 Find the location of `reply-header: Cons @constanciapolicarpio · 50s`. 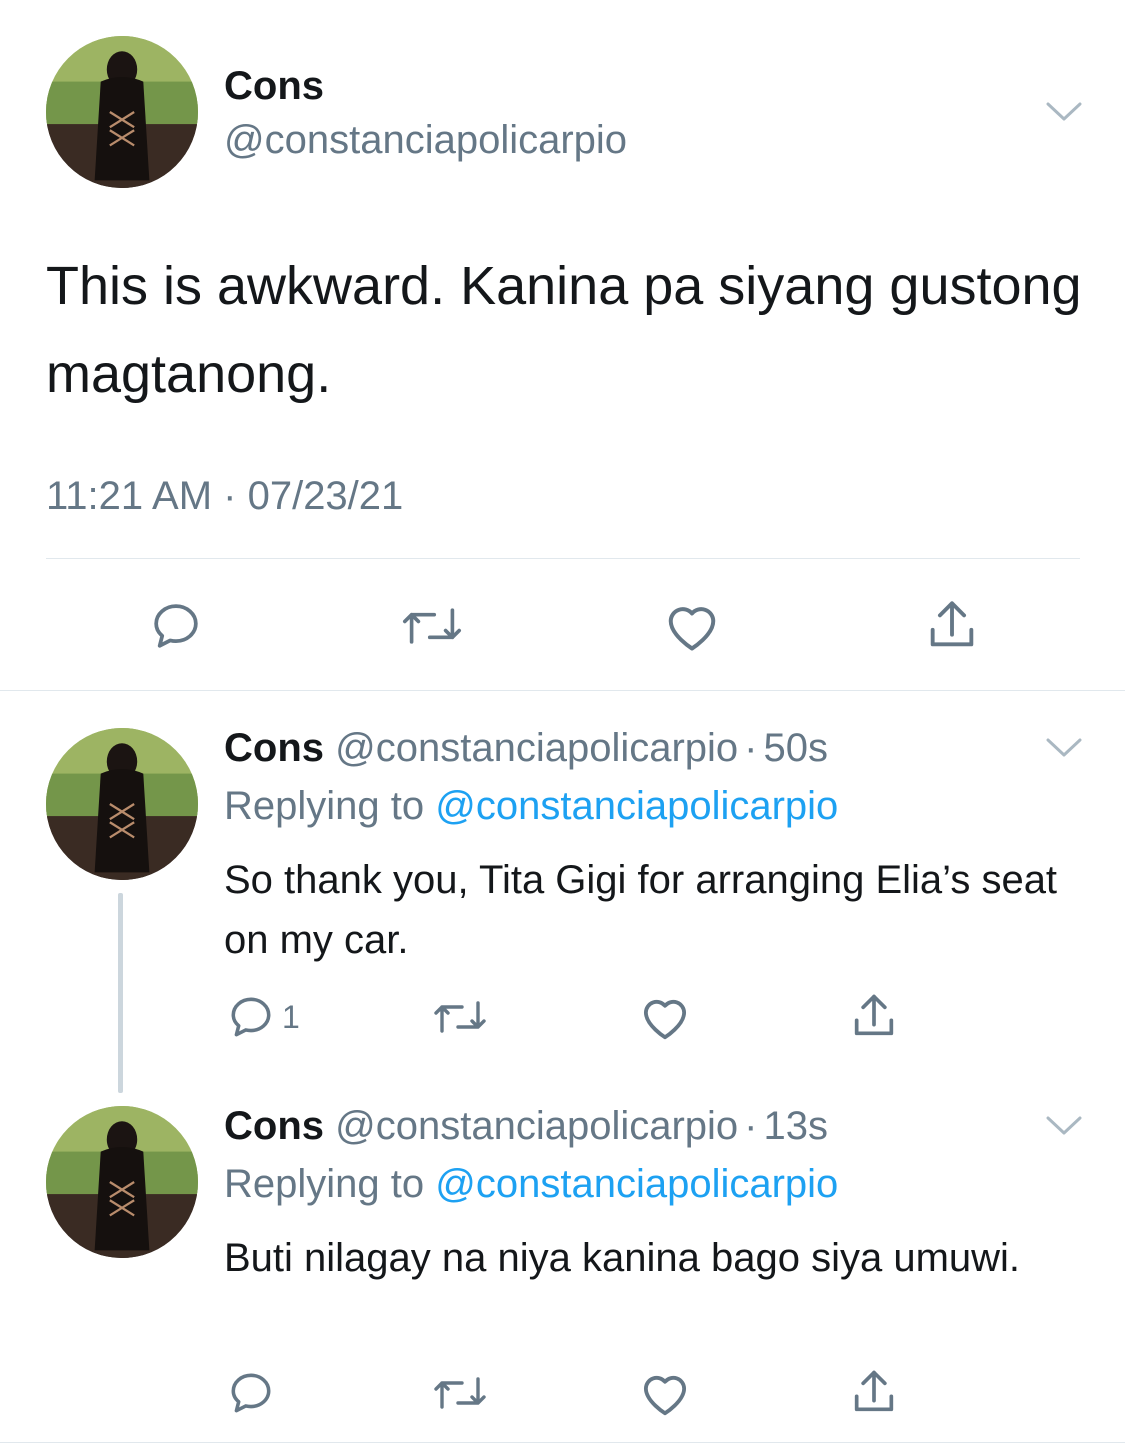

reply-header: Cons @constanciapolicarpio · 50s is located at coordinates (526, 748).